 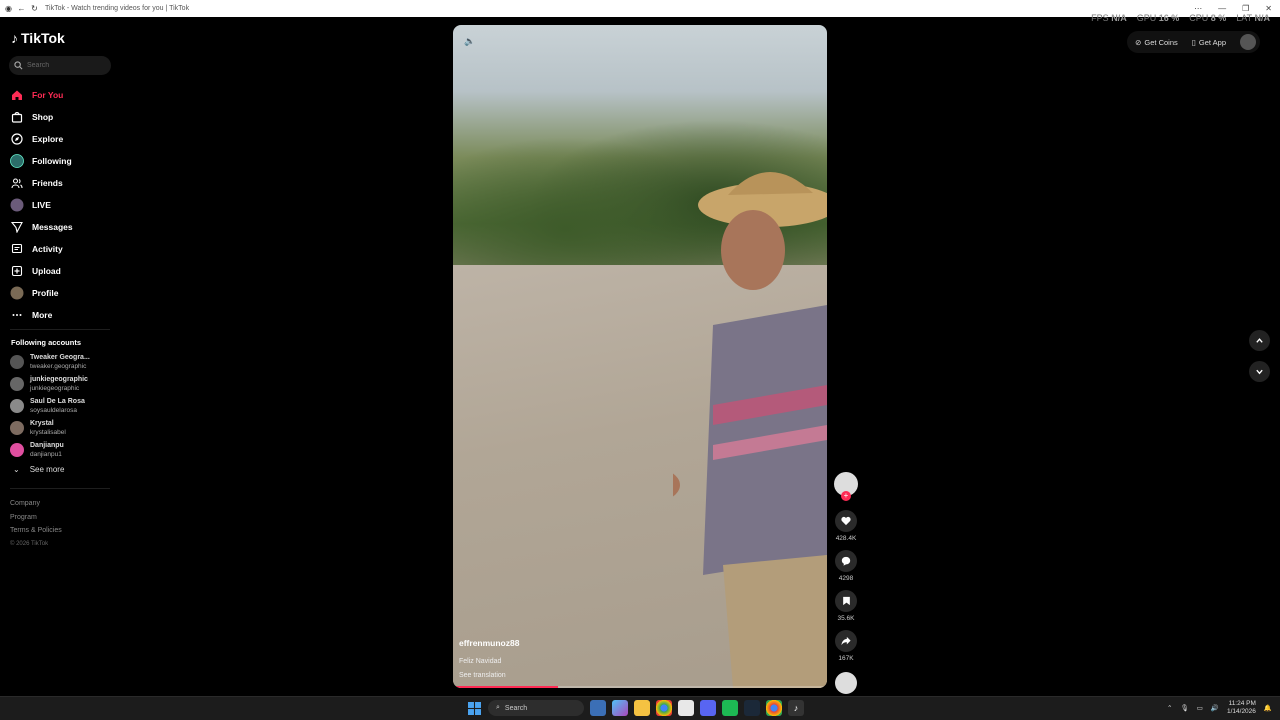 What do you see at coordinates (598, 708) in the screenshot?
I see `notepad-icon` at bounding box center [598, 708].